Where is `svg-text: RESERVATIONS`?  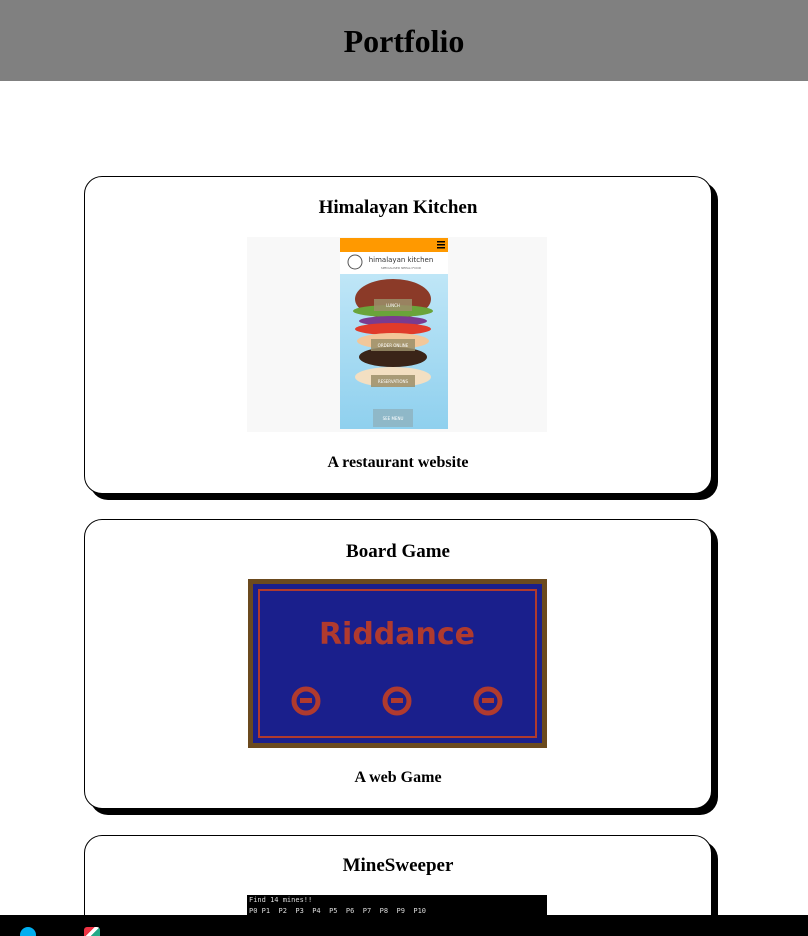 svg-text: RESERVATIONS is located at coordinates (393, 381).